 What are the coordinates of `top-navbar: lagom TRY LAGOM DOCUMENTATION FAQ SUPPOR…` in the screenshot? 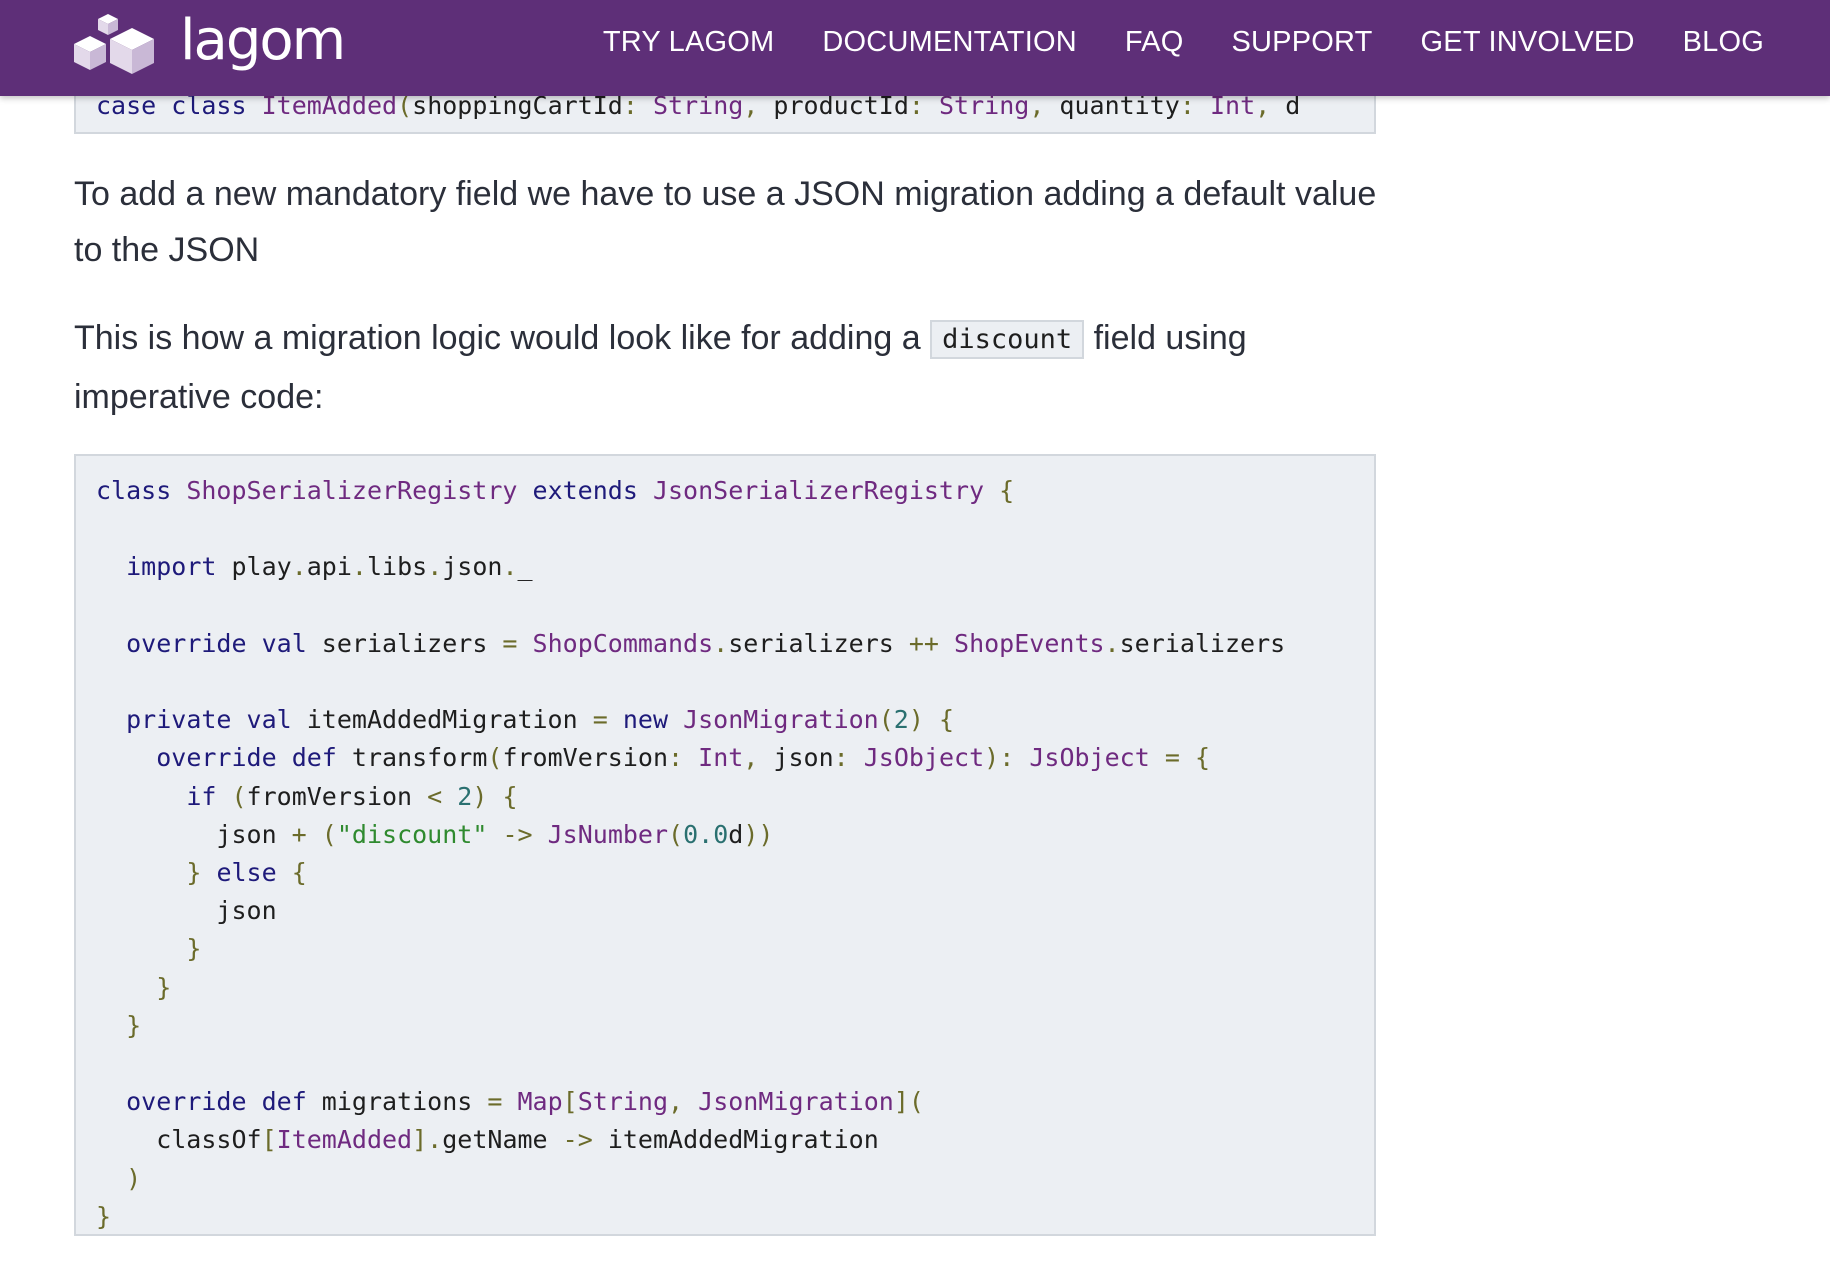 It's located at (915, 48).